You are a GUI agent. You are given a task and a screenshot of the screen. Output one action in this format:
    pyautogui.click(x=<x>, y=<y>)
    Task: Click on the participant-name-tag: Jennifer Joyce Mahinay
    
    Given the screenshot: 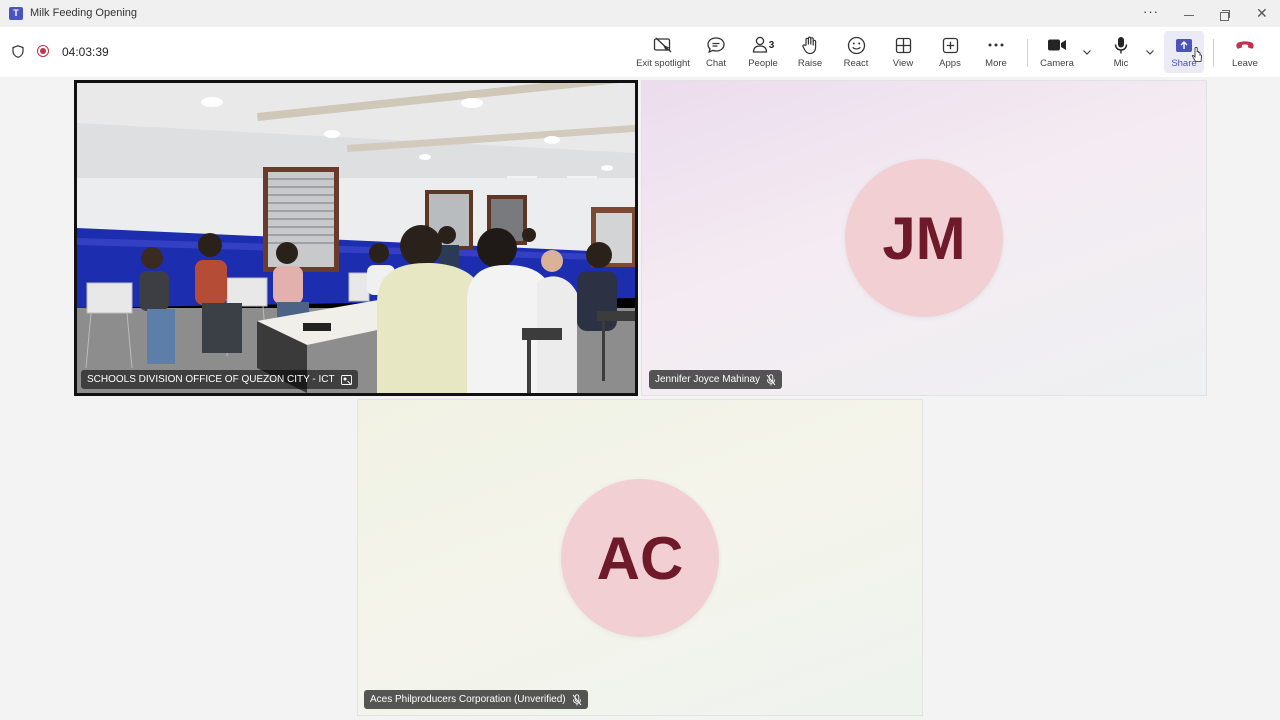 What is the action you would take?
    pyautogui.click(x=716, y=379)
    